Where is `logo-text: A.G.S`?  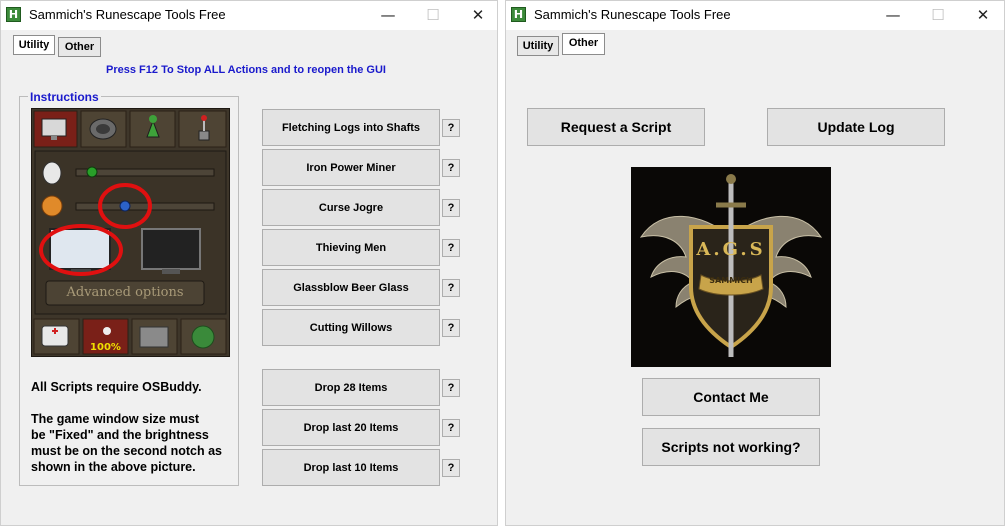 logo-text: A.G.S is located at coordinates (731, 249).